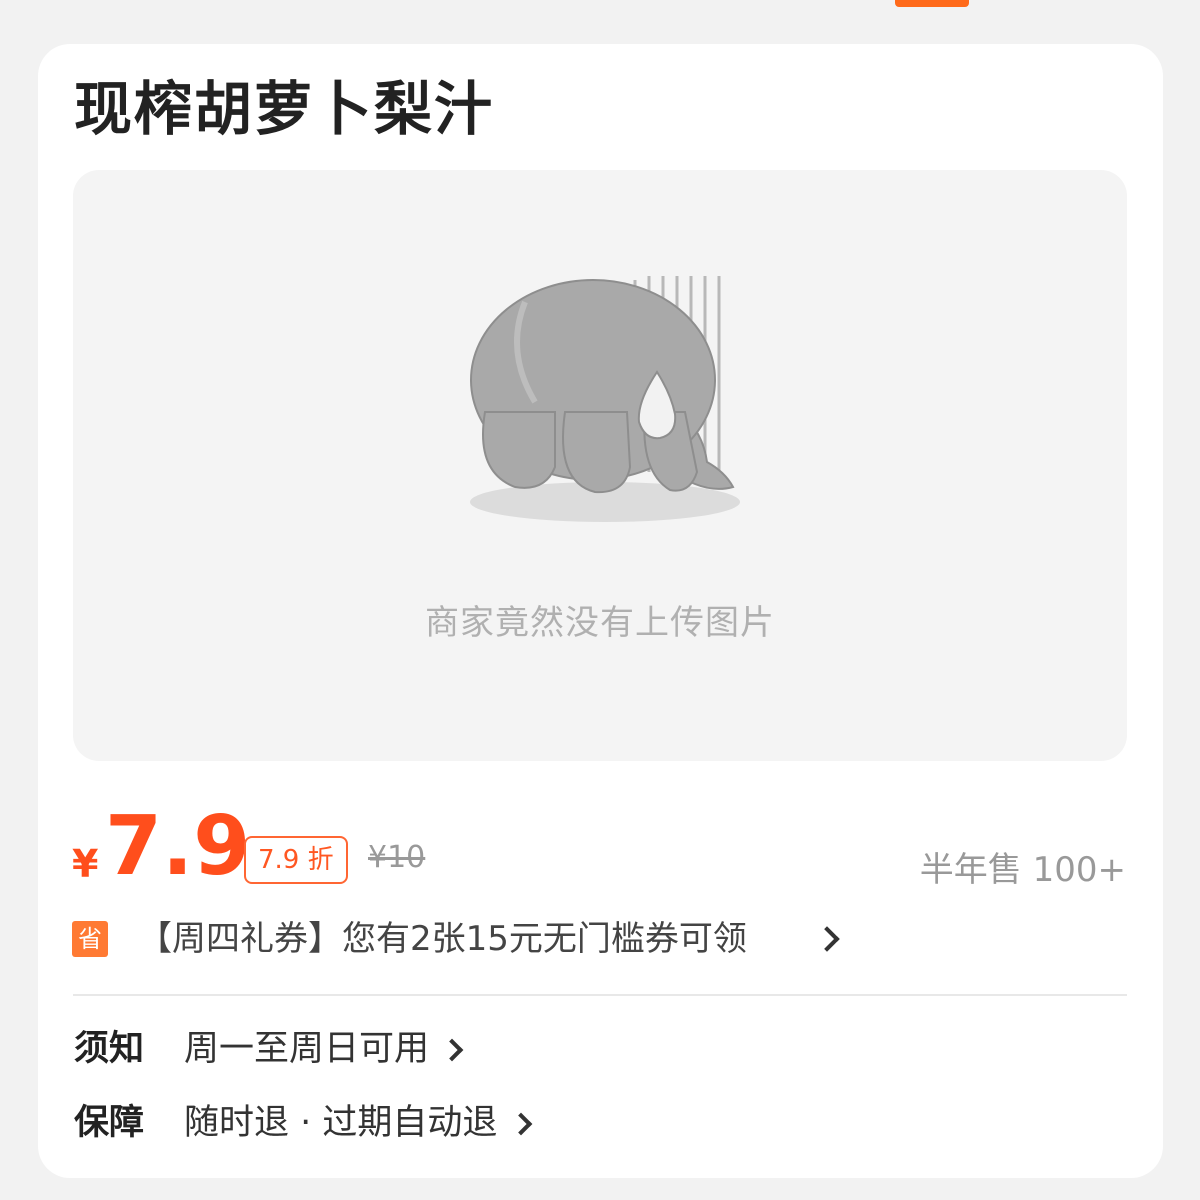 The width and height of the screenshot is (1200, 1200). I want to click on original-price: ¥10, so click(397, 857).